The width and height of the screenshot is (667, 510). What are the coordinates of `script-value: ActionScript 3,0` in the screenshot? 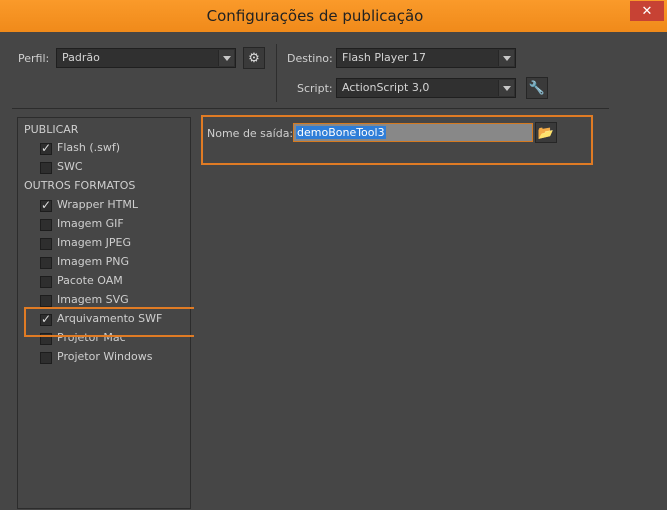 It's located at (386, 87).